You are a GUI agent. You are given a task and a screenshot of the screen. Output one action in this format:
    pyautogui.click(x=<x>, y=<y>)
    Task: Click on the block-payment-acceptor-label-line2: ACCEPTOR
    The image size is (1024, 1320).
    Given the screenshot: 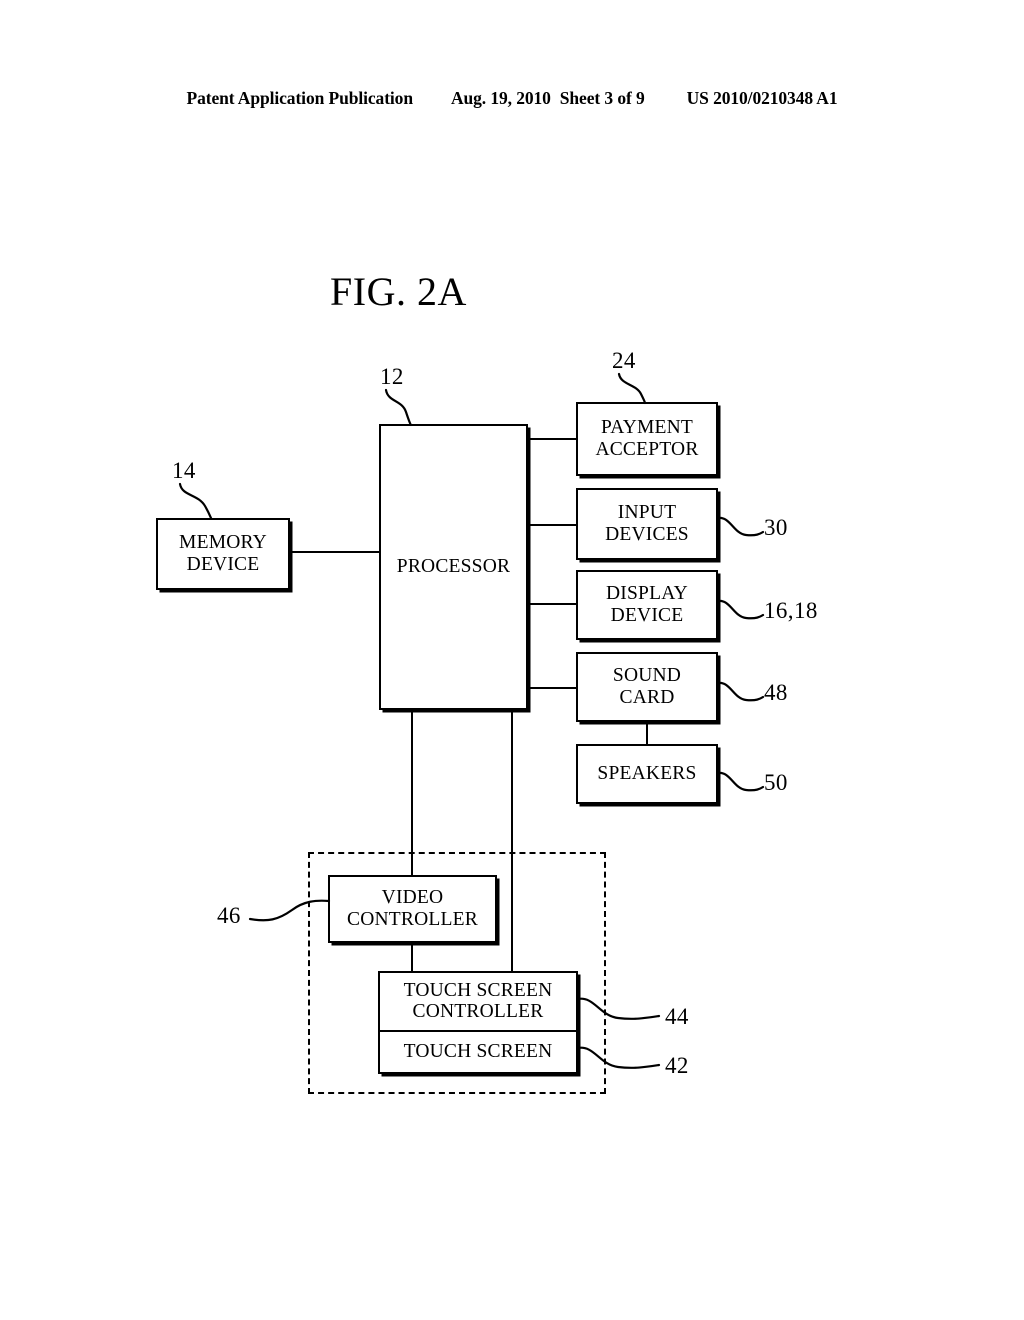 What is the action you would take?
    pyautogui.click(x=647, y=449)
    